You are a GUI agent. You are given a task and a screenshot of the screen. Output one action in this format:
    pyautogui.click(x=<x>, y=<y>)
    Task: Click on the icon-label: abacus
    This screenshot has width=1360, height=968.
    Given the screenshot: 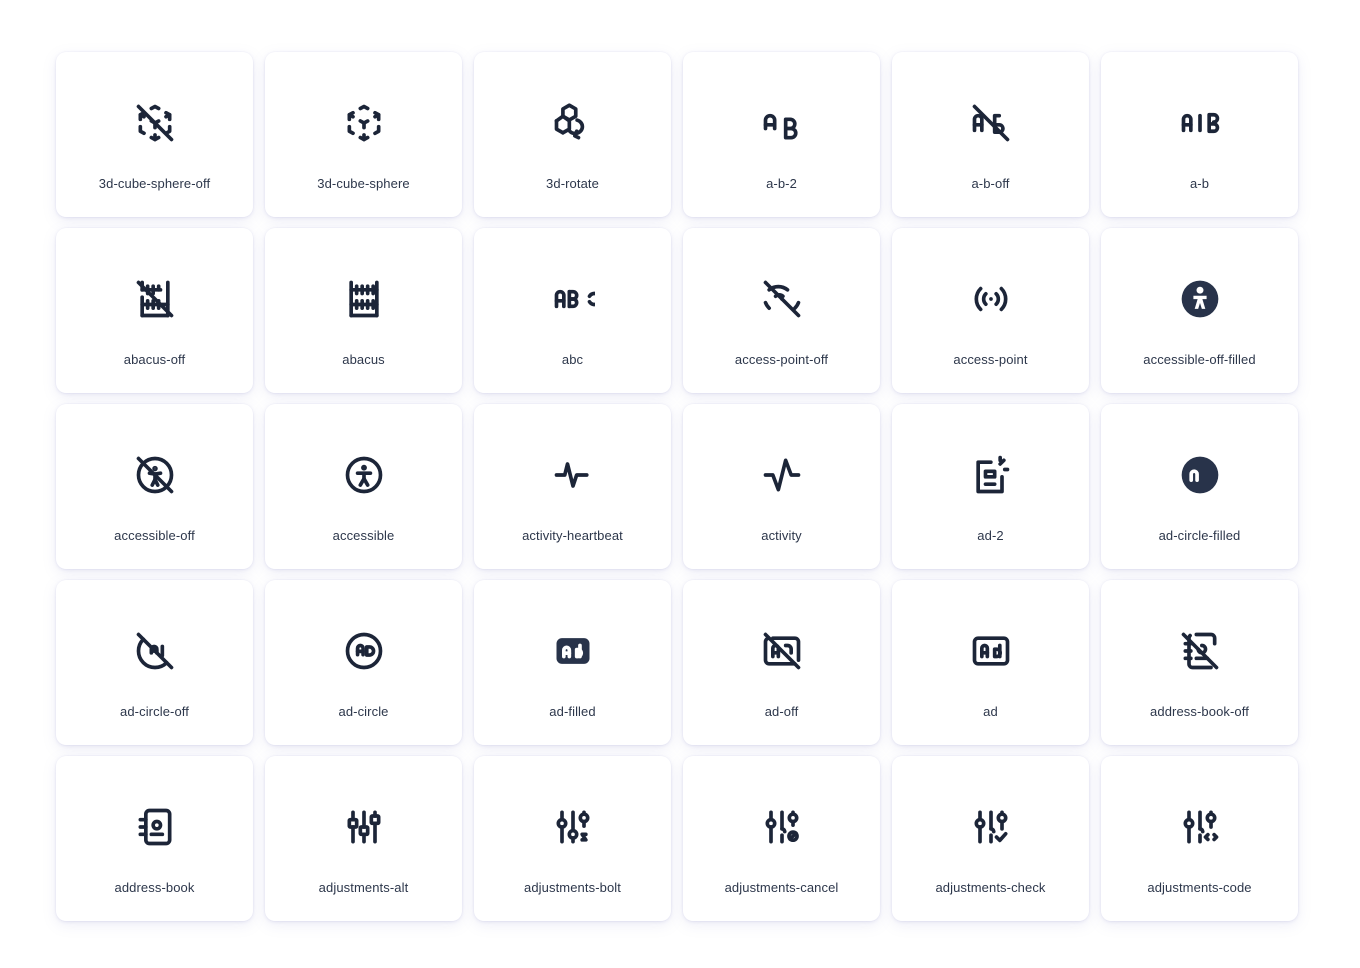 What is the action you would take?
    pyautogui.click(x=363, y=359)
    